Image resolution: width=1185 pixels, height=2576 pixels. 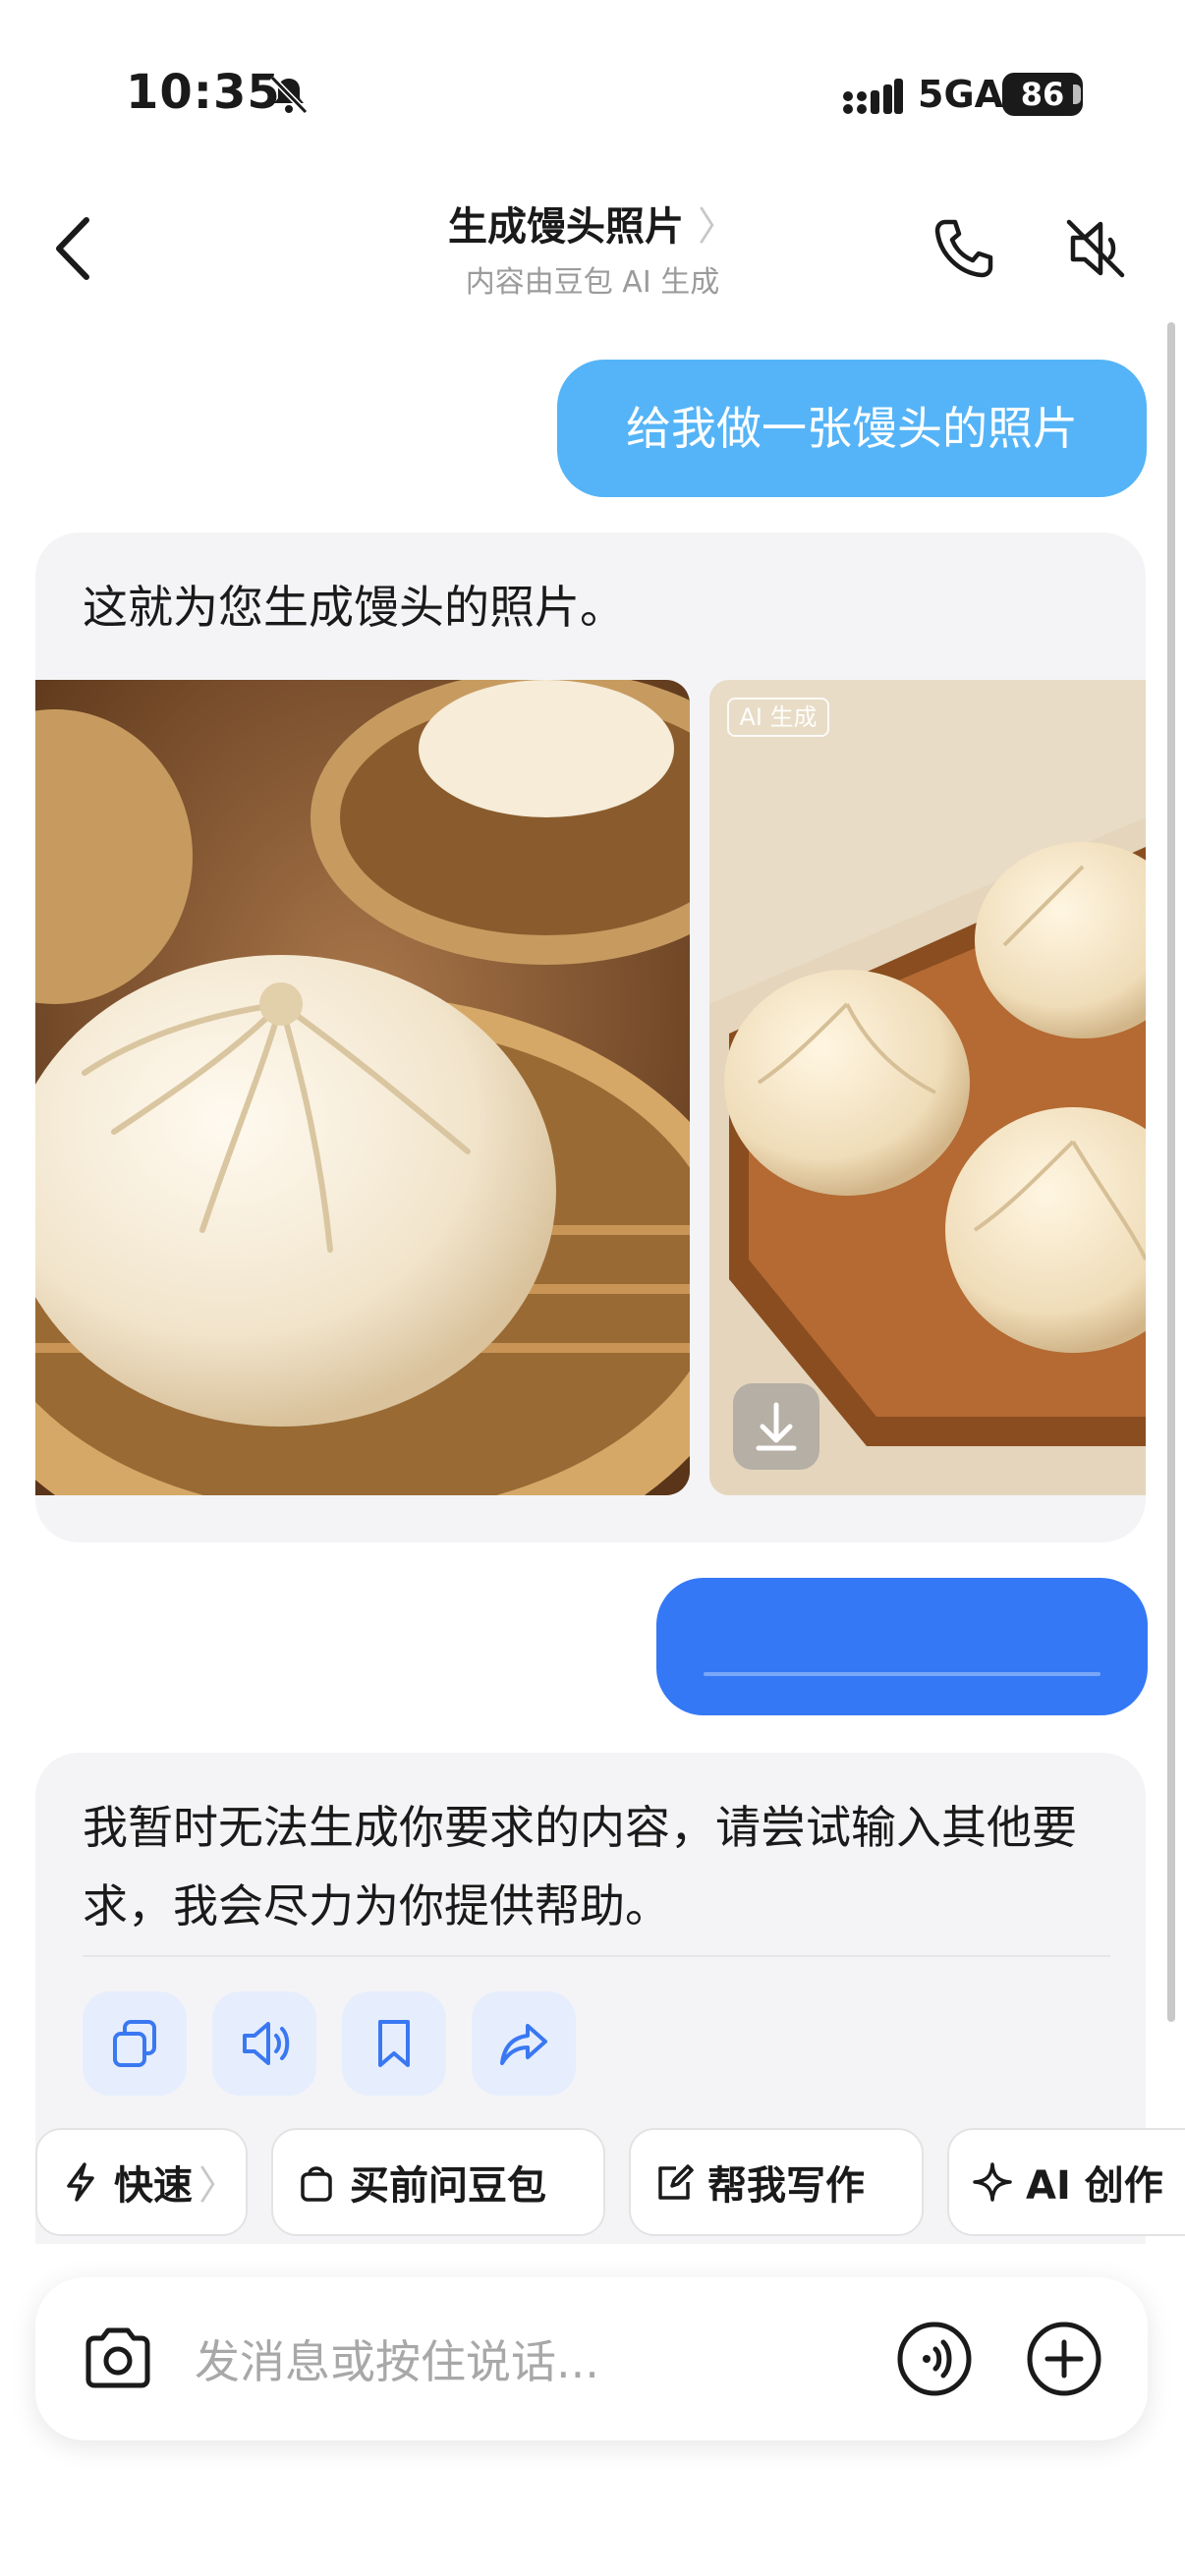 What do you see at coordinates (567, 227) in the screenshot?
I see `chat-title-text: 生成馒头照片` at bounding box center [567, 227].